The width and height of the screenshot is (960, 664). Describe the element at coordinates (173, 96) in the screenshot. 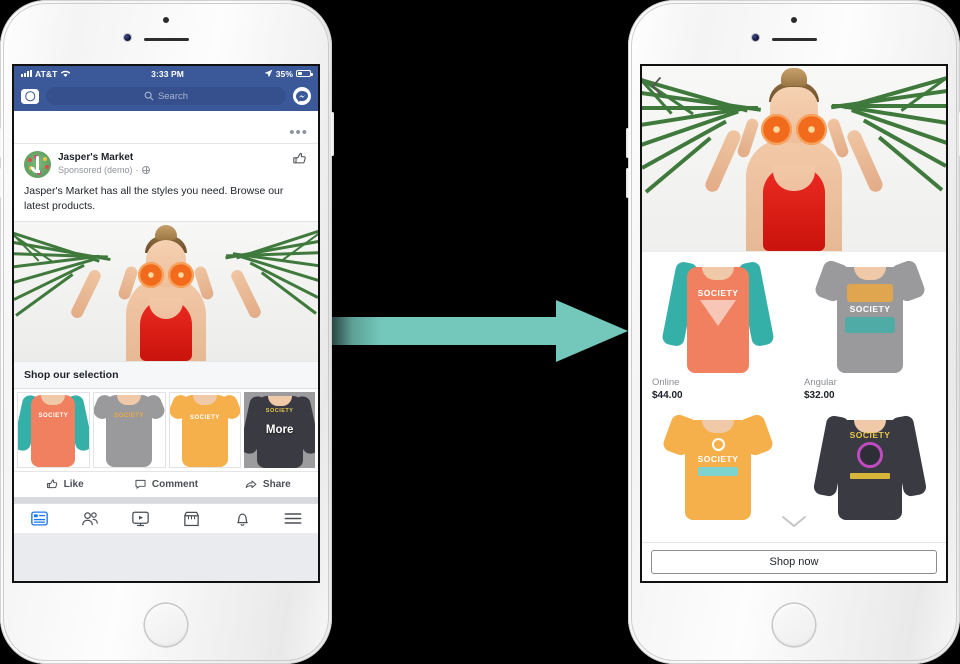

I see `search-placeholder-label: Search` at that location.